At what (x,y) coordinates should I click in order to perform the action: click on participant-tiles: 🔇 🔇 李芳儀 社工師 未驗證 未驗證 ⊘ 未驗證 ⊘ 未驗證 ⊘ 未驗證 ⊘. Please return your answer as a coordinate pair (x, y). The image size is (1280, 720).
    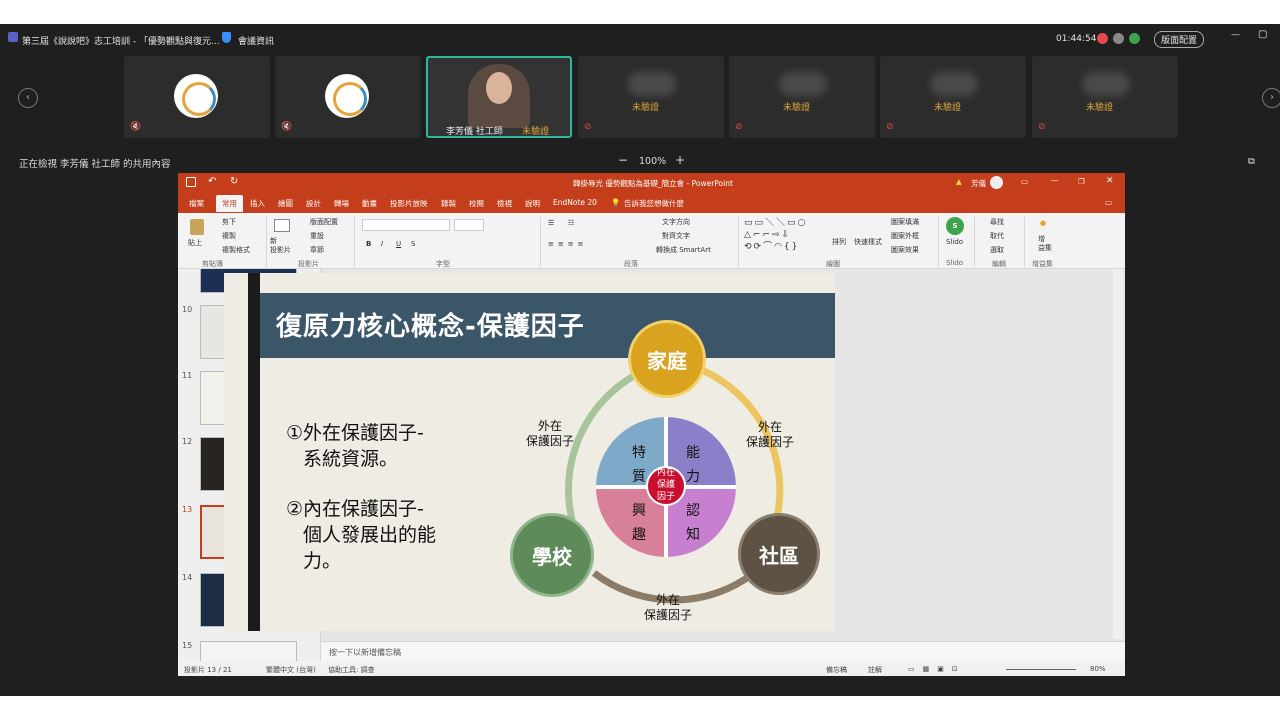
    Looking at the image, I should click on (640, 97).